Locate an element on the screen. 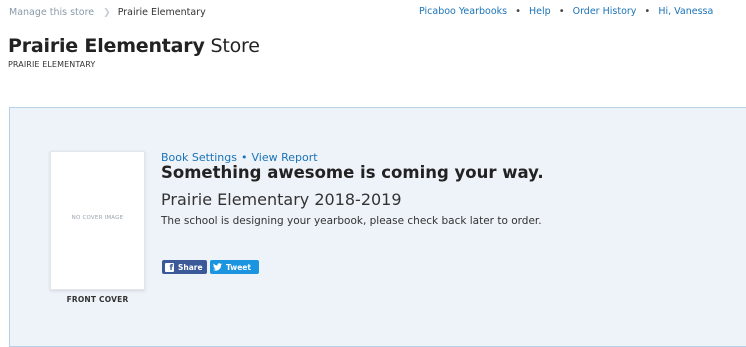 This screenshot has height=347, width=746. front-cover-label: FRONT COVER is located at coordinates (97, 299).